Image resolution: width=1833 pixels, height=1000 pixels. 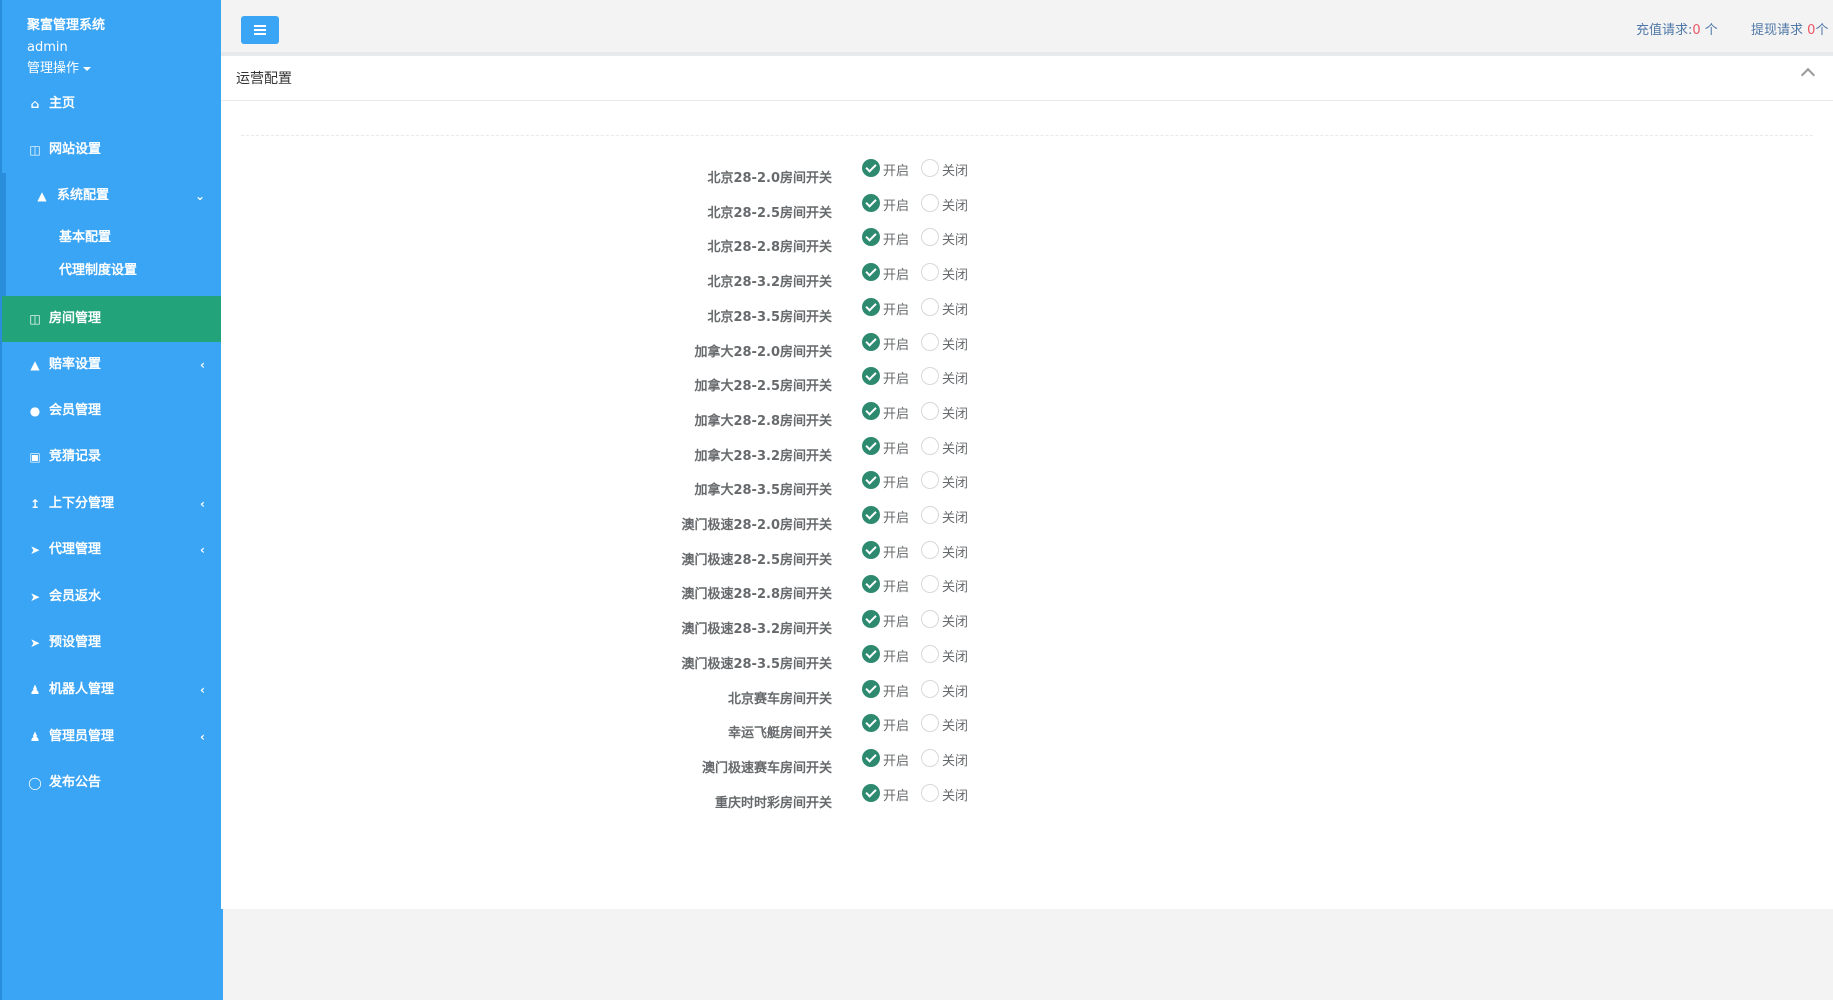 What do you see at coordinates (1777, 30) in the screenshot?
I see `withdraw-label: 提现请求` at bounding box center [1777, 30].